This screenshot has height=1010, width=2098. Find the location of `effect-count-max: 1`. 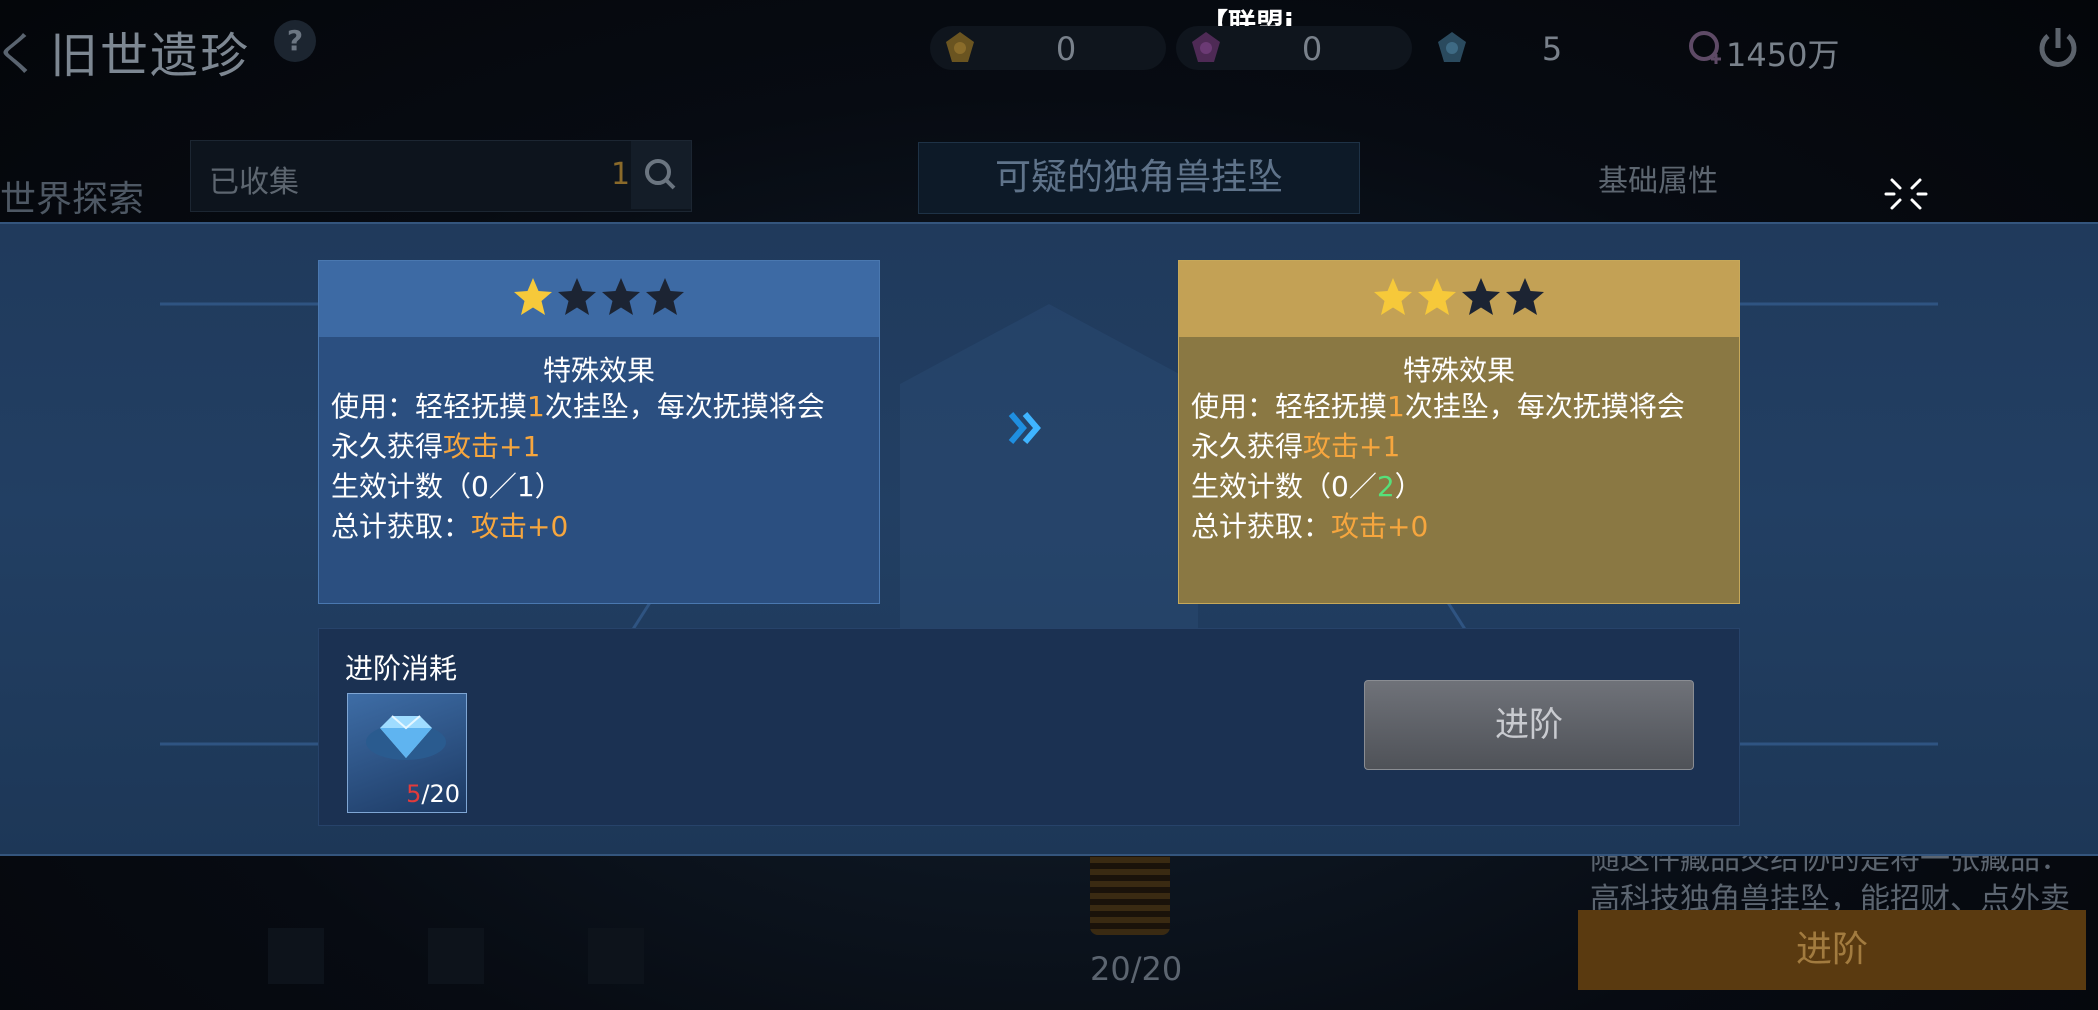

effect-count-max: 1 is located at coordinates (525, 486).